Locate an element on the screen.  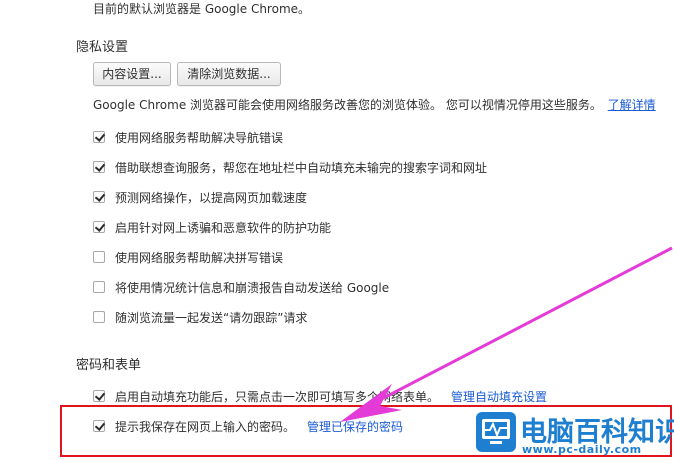
passwords-section-title: 密码和表单 is located at coordinates (109, 365).